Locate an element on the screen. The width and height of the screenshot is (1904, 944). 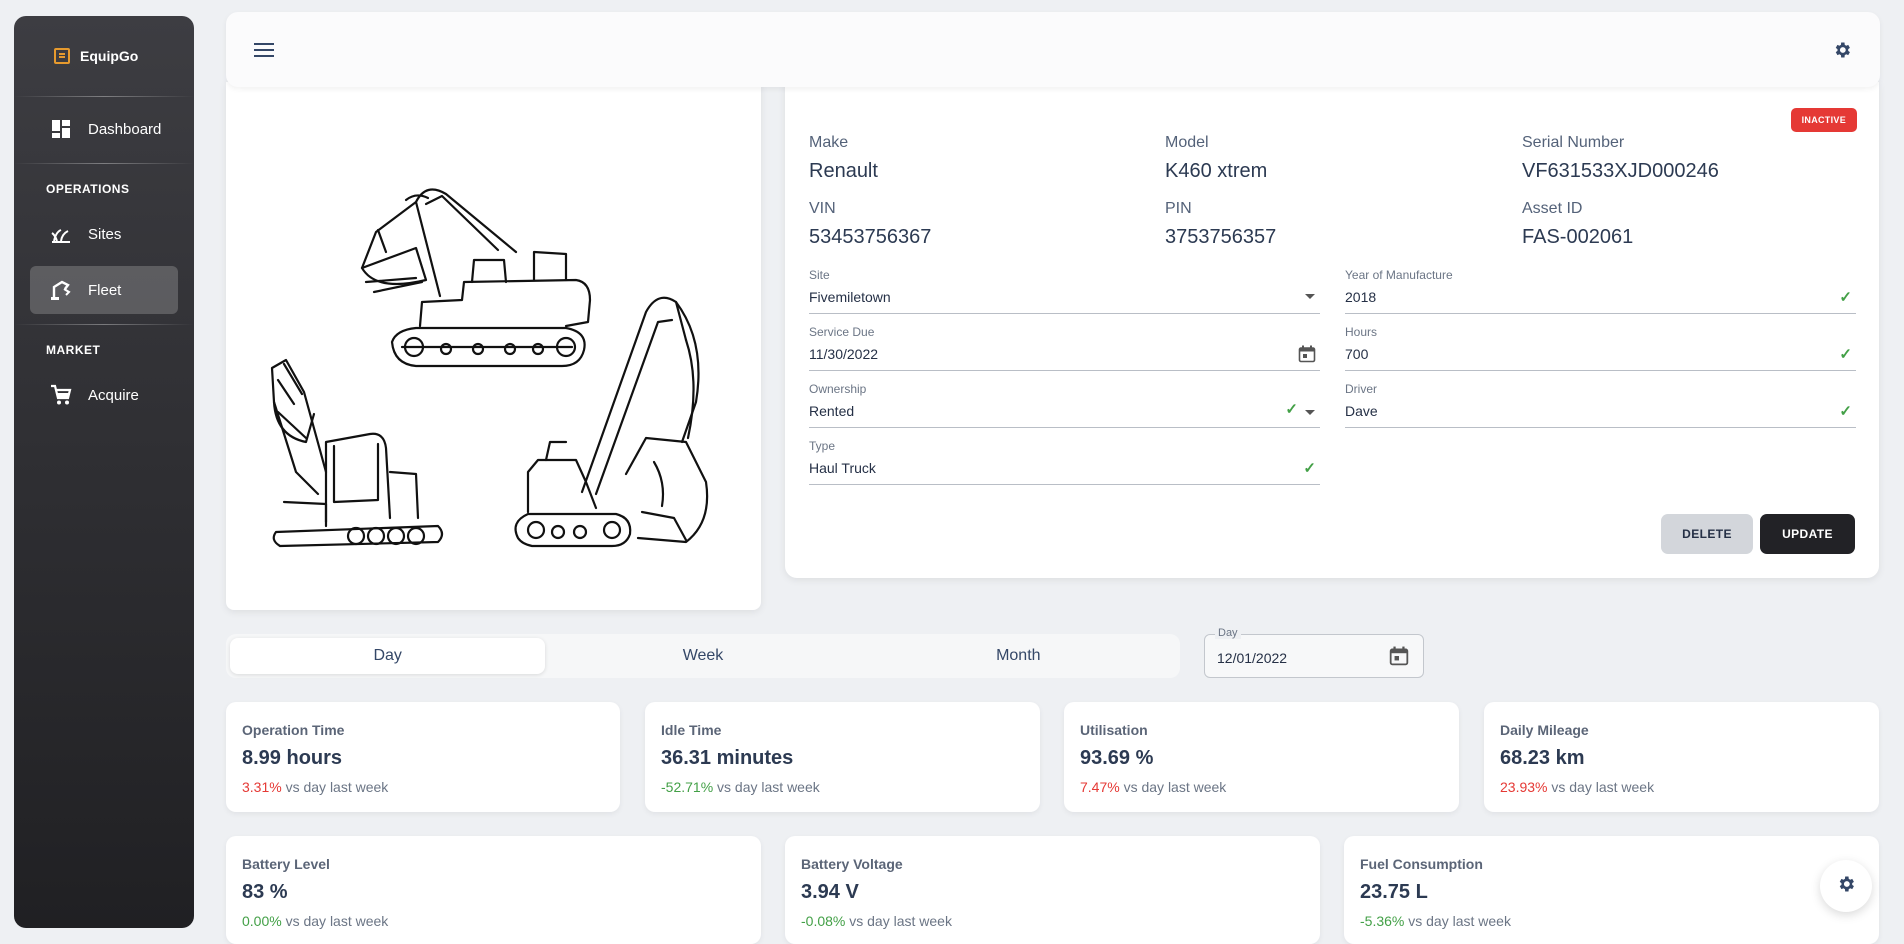
field-value: Haul Truck is located at coordinates (842, 468).